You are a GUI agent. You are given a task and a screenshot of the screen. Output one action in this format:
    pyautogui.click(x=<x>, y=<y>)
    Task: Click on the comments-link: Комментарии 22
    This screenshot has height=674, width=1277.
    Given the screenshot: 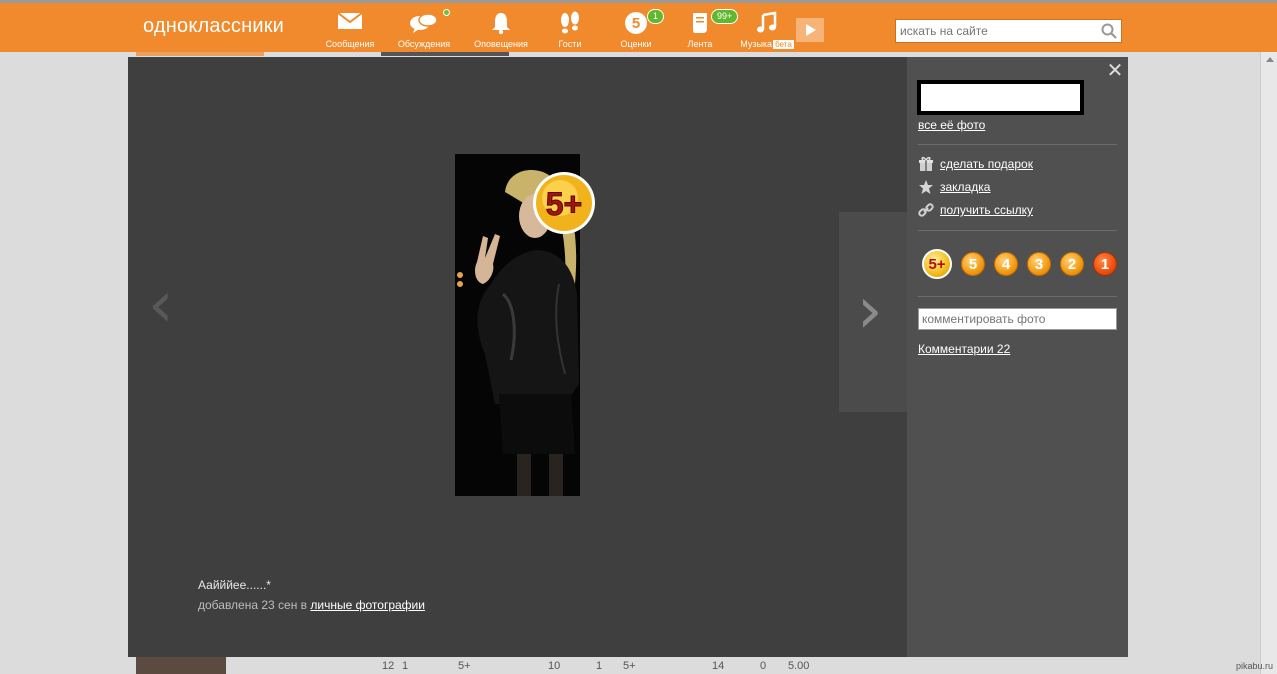 What is the action you would take?
    pyautogui.click(x=964, y=349)
    